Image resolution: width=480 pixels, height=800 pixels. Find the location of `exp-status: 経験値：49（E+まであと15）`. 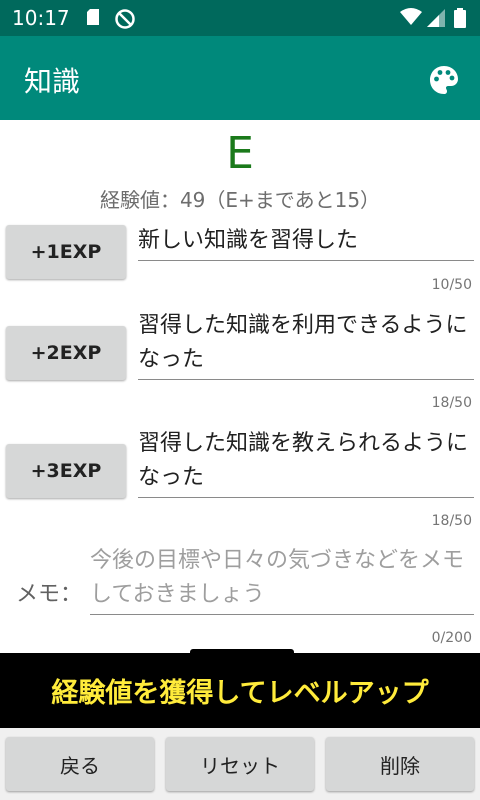

exp-status: 経験値：49（E+まであと15） is located at coordinates (240, 200).